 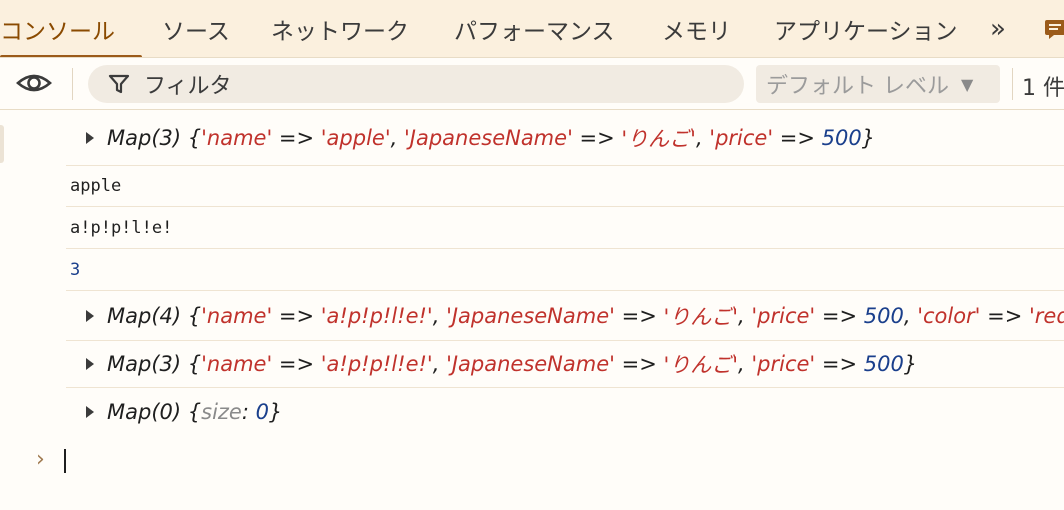 What do you see at coordinates (565, 412) in the screenshot?
I see `console-message-map: Map(0) {size: 0}` at bounding box center [565, 412].